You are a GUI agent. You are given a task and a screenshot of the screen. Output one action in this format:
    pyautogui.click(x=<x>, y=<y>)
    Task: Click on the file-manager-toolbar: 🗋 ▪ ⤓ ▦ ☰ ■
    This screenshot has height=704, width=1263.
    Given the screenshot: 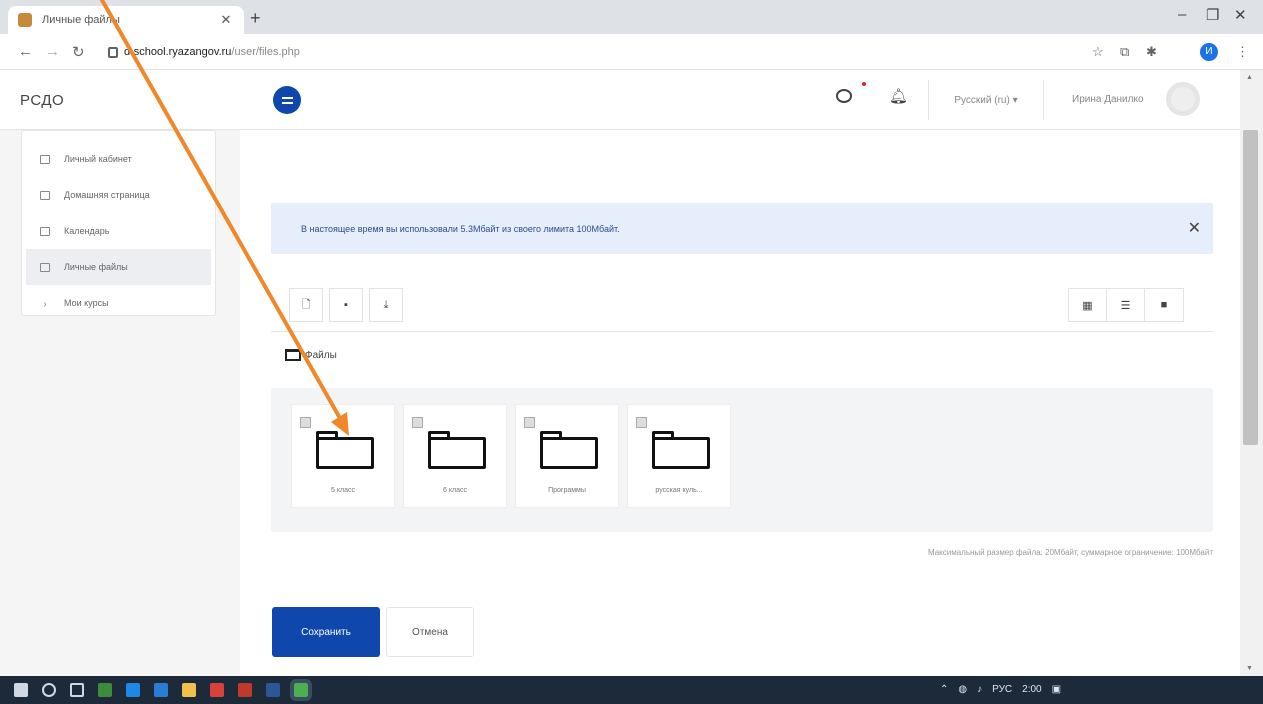 What is the action you would take?
    pyautogui.click(x=742, y=305)
    